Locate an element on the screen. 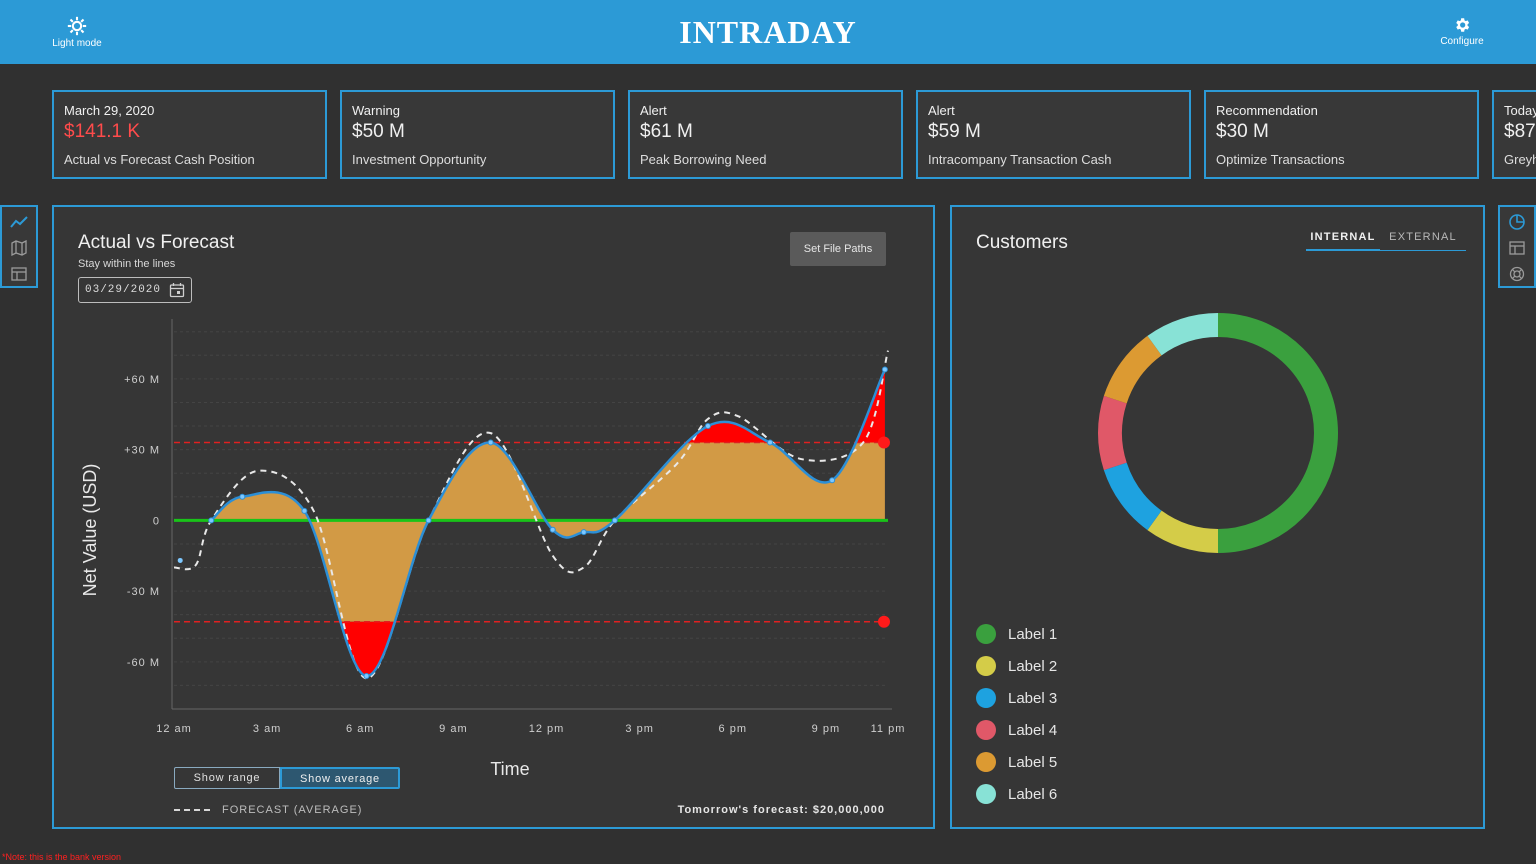  customers-donut-chart is located at coordinates (1218, 433).